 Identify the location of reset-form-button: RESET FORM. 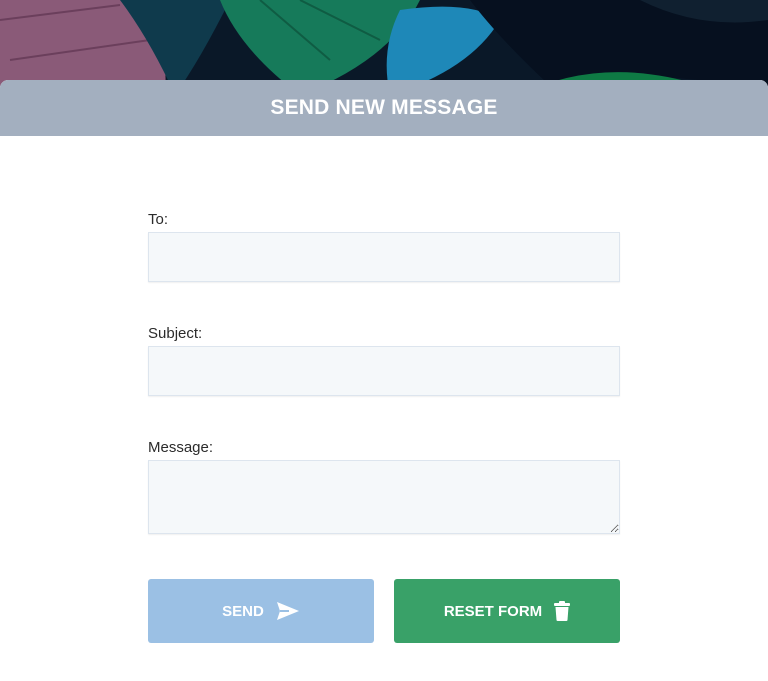
(507, 611).